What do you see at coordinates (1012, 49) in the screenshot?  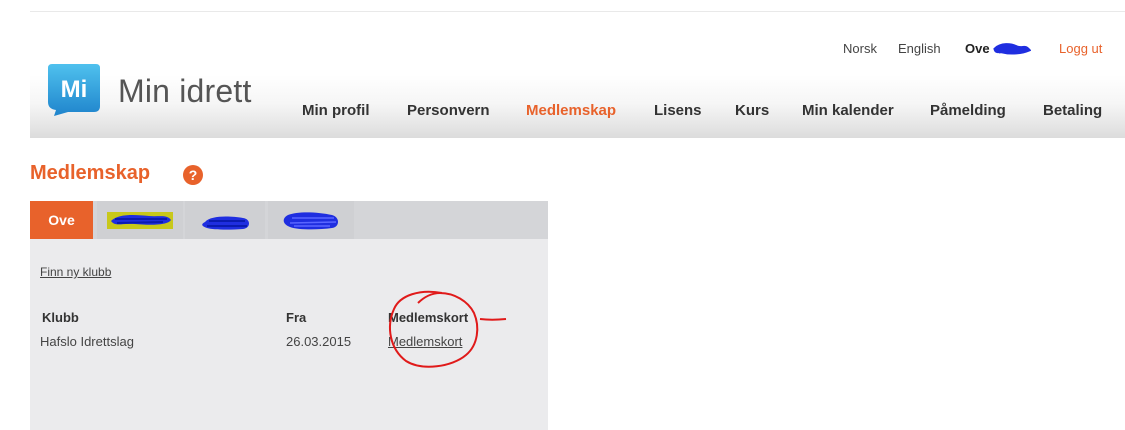 I see `redacted-surname-scribble` at bounding box center [1012, 49].